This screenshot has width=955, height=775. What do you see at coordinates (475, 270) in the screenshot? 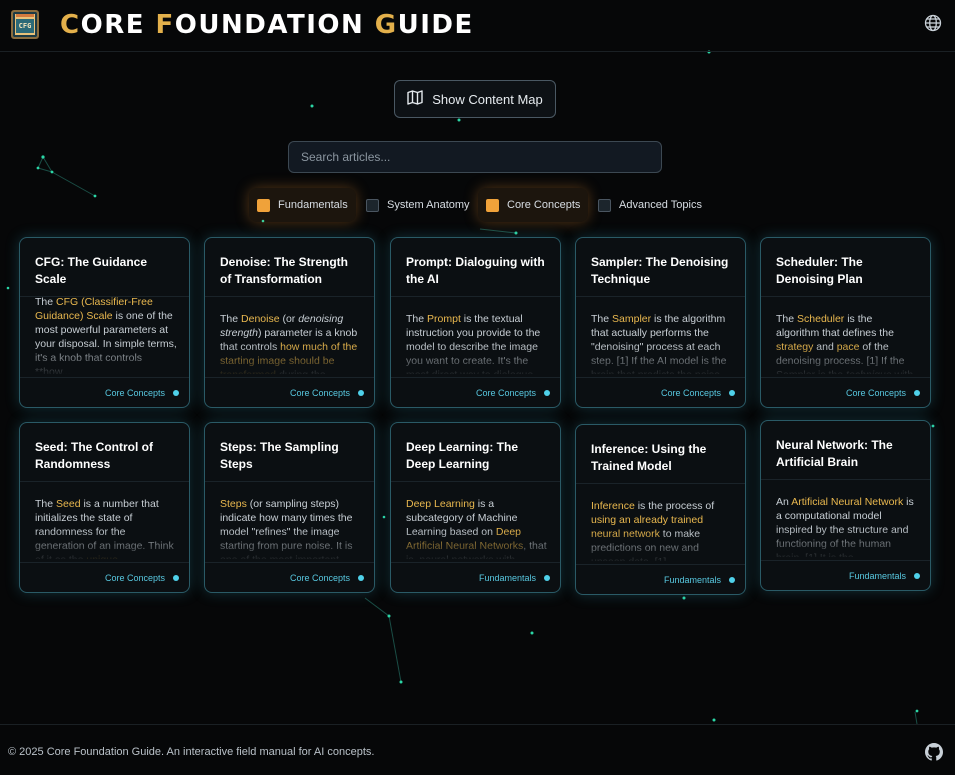
I see `card-title: Prompt: Dialoguing with the AI` at bounding box center [475, 270].